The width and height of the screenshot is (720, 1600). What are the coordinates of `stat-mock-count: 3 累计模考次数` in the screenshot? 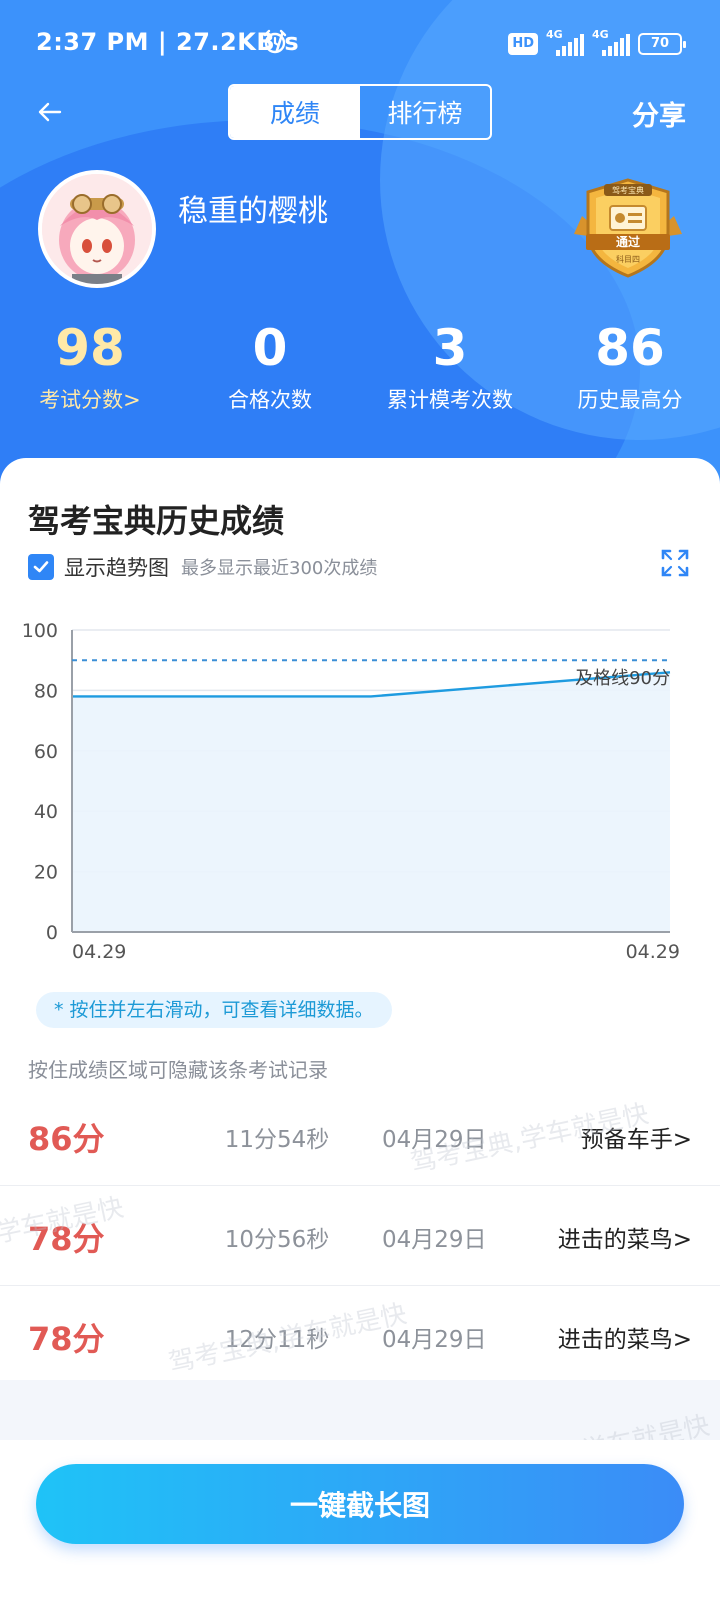 It's located at (450, 366).